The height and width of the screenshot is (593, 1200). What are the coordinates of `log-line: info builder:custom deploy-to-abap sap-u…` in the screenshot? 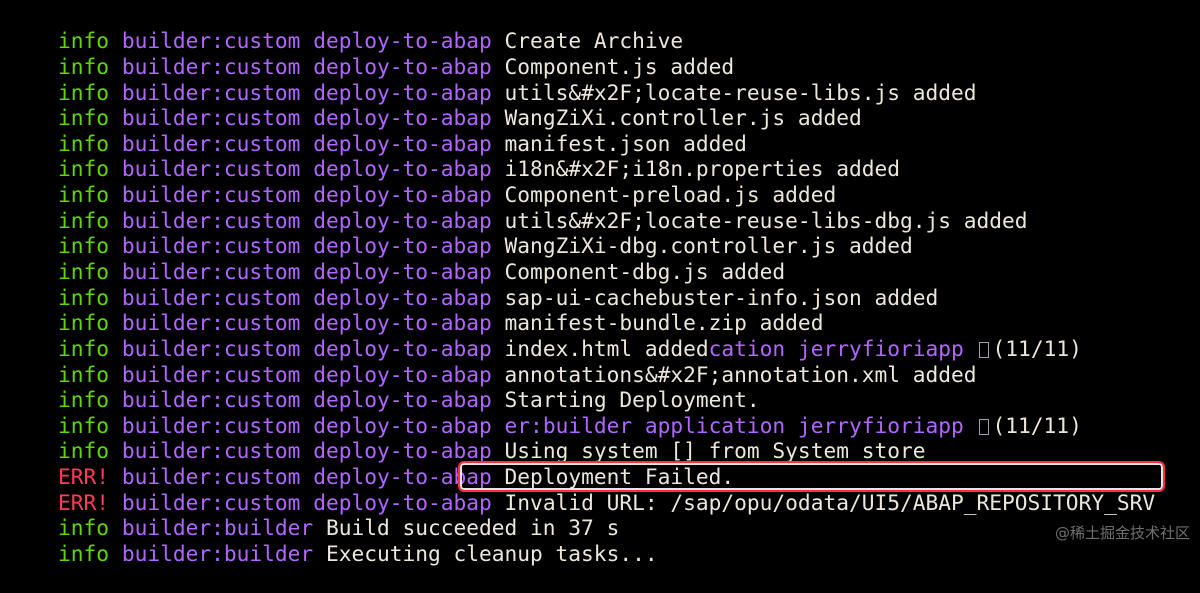 It's located at (472, 284).